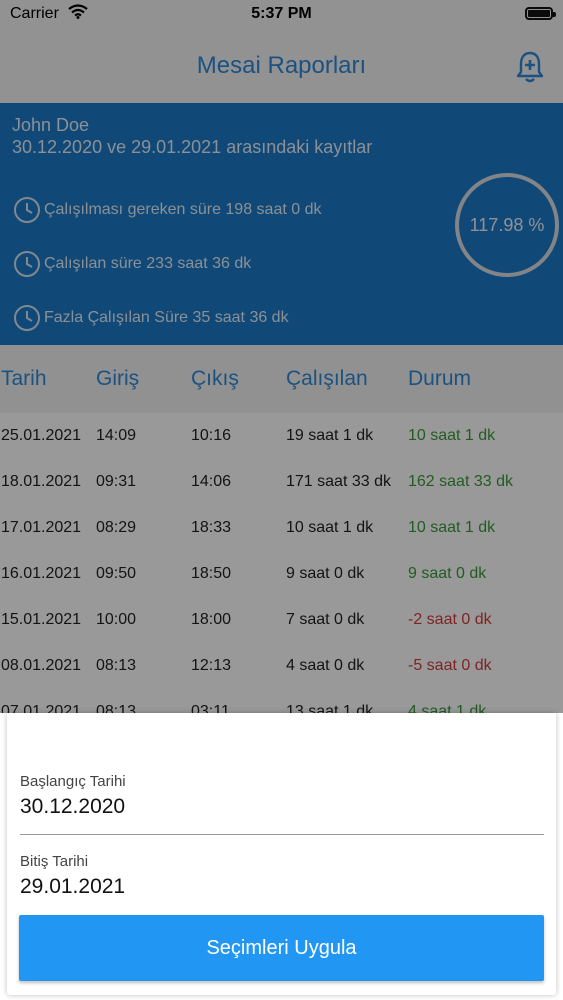 This screenshot has width=563, height=1000. What do you see at coordinates (210, 708) in the screenshot?
I see `cell-exit: 03:11` at bounding box center [210, 708].